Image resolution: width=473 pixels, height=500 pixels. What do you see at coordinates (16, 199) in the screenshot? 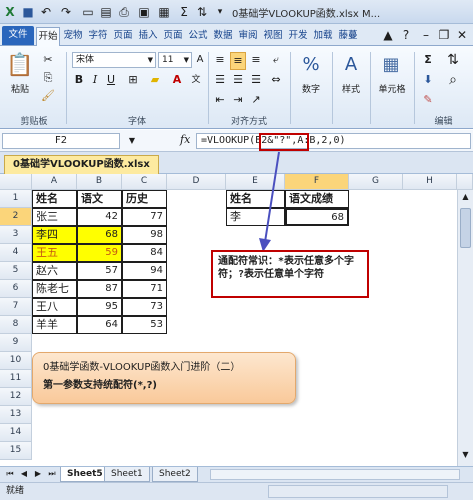
I see `row-header: 1` at bounding box center [16, 199].